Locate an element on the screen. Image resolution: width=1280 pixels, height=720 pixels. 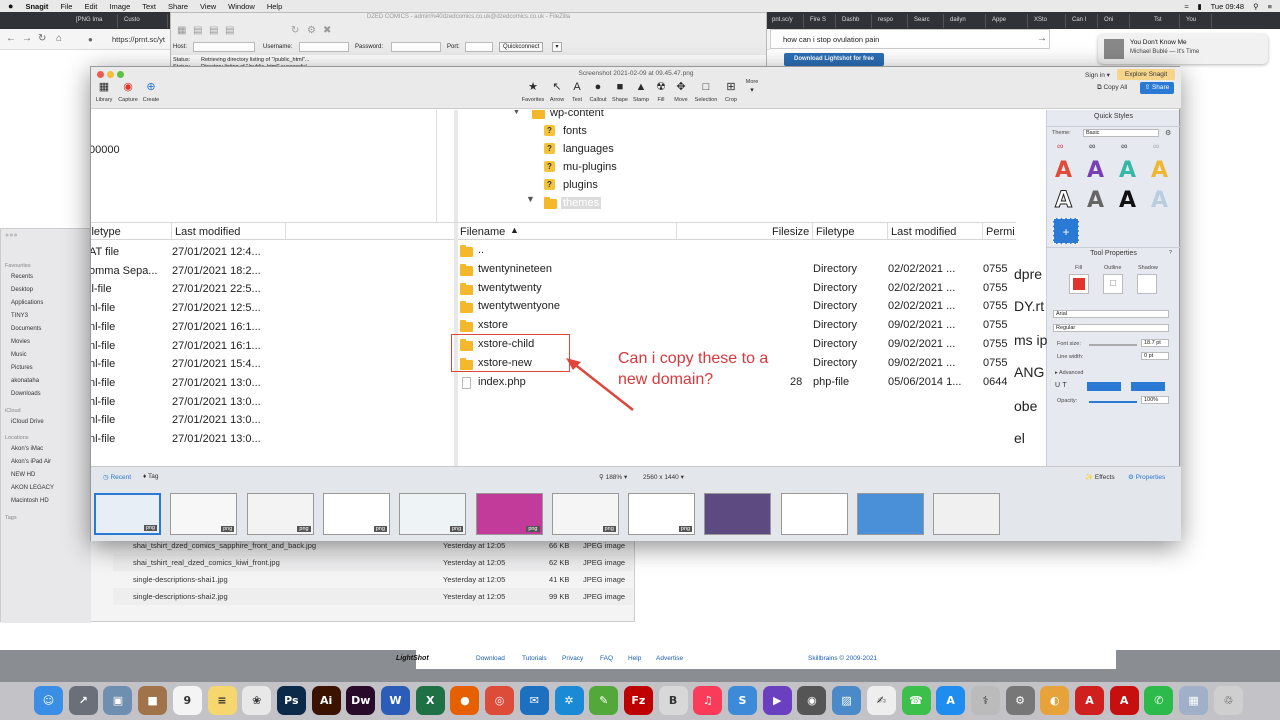
window-controls-icon: ●●● is located at coordinates (11, 235).